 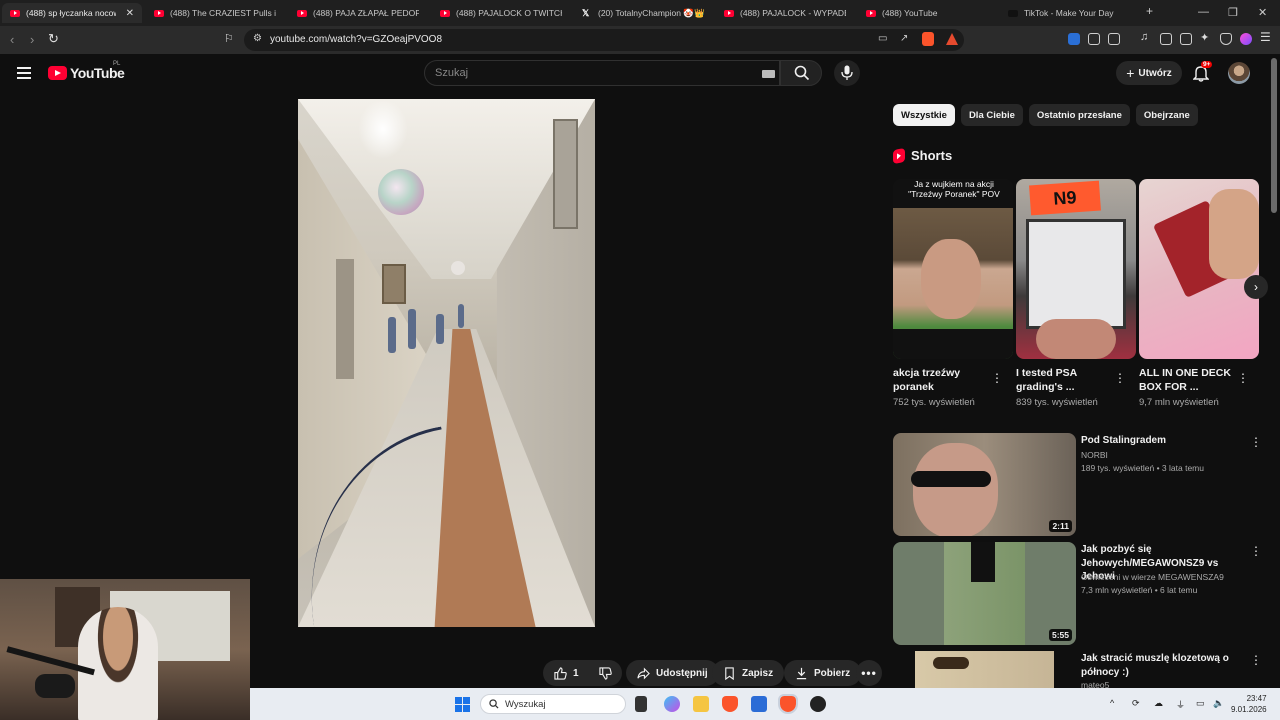 I want to click on chip-all: Wszystkie, so click(x=924, y=115).